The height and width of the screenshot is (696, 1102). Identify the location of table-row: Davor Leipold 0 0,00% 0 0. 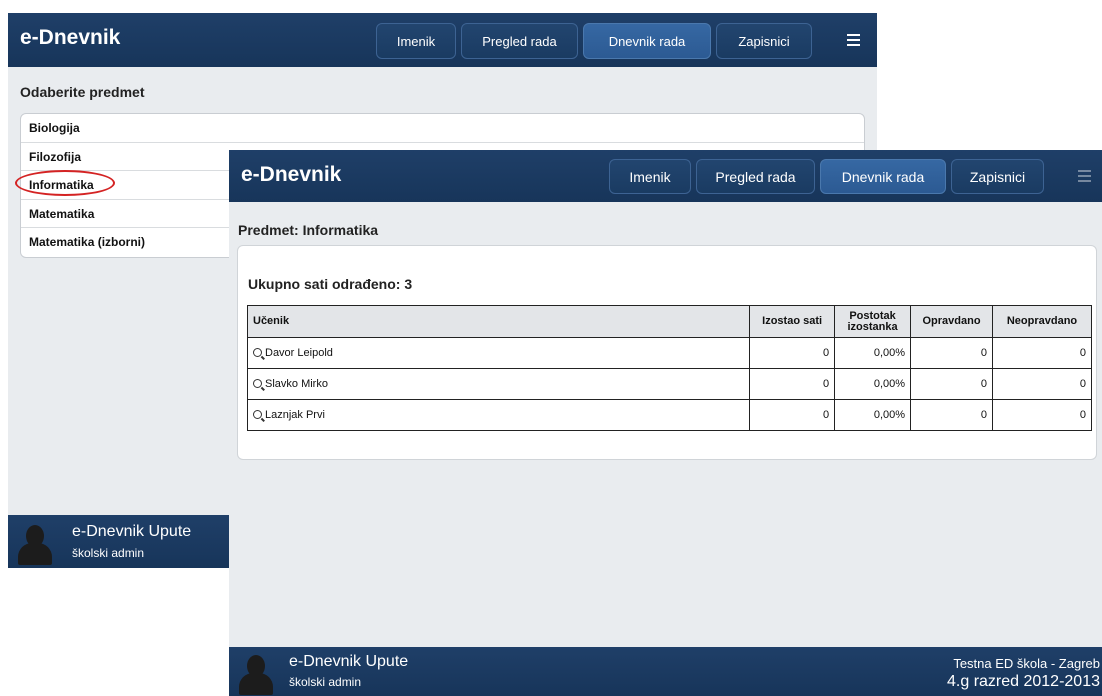
(669, 353).